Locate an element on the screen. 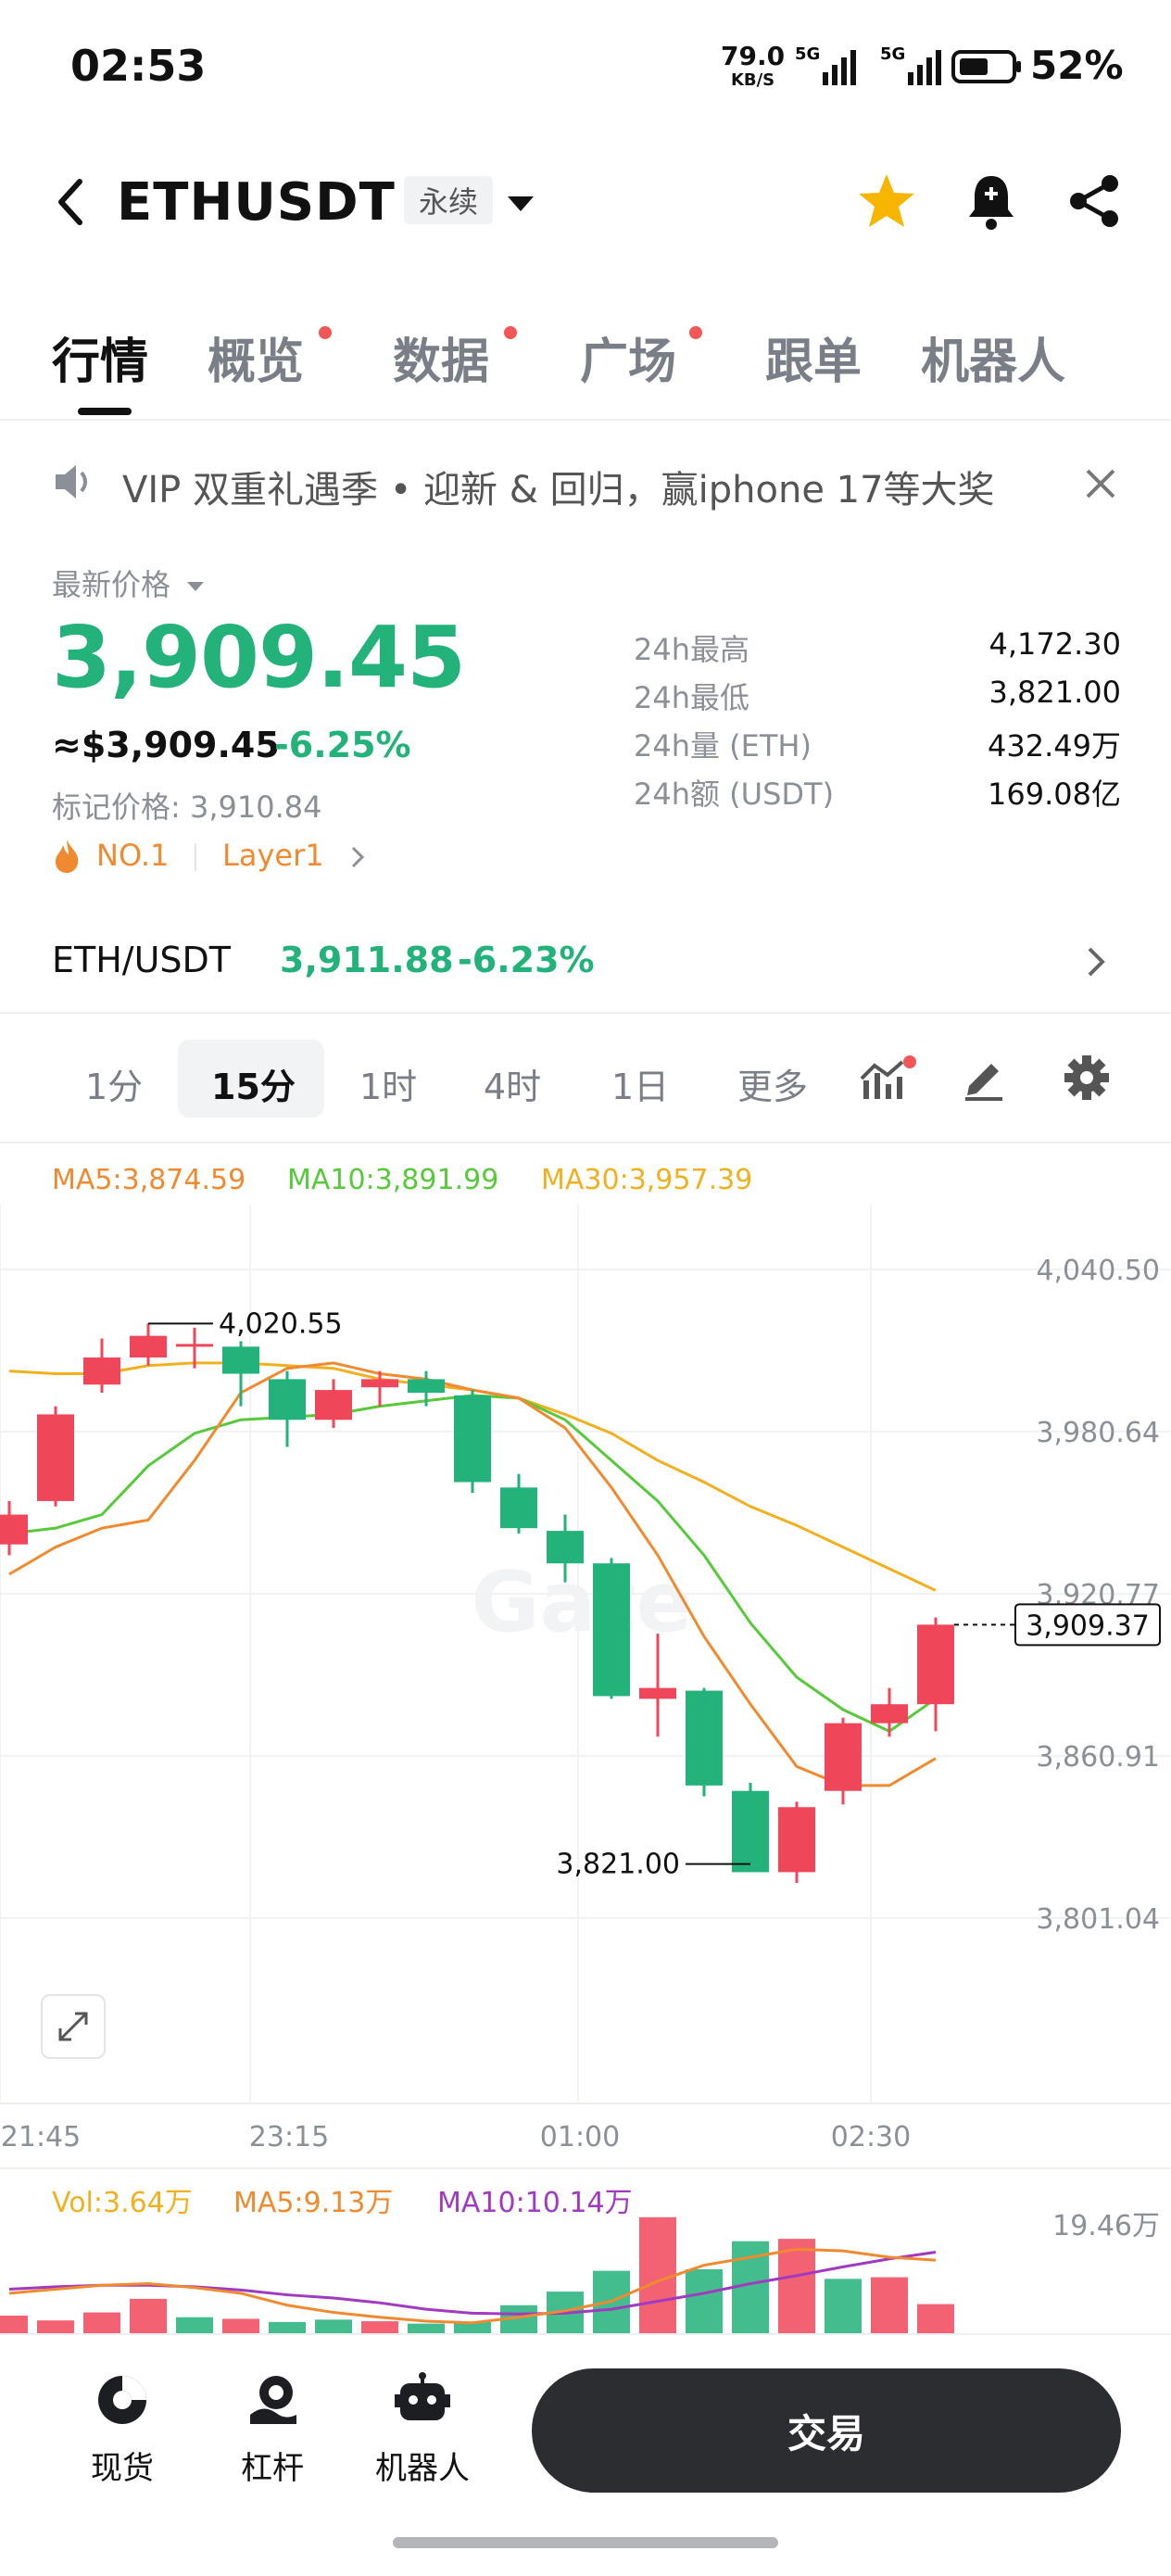  speaker-icon is located at coordinates (72, 482).